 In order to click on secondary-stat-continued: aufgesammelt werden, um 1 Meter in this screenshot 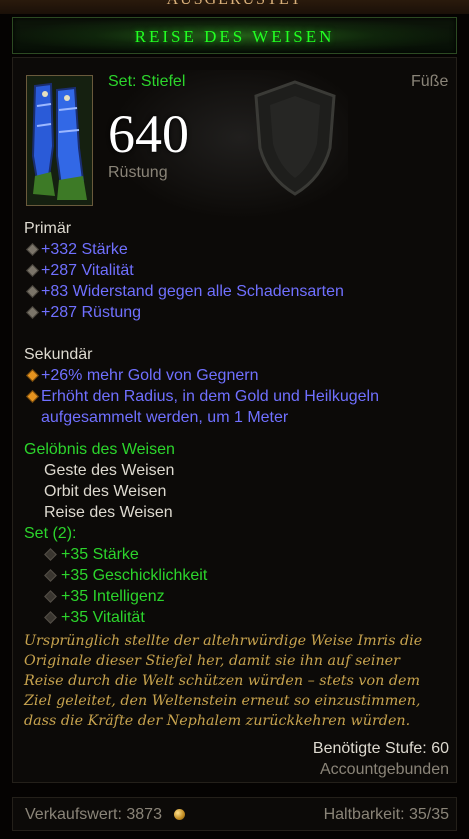, I will do `click(165, 417)`.